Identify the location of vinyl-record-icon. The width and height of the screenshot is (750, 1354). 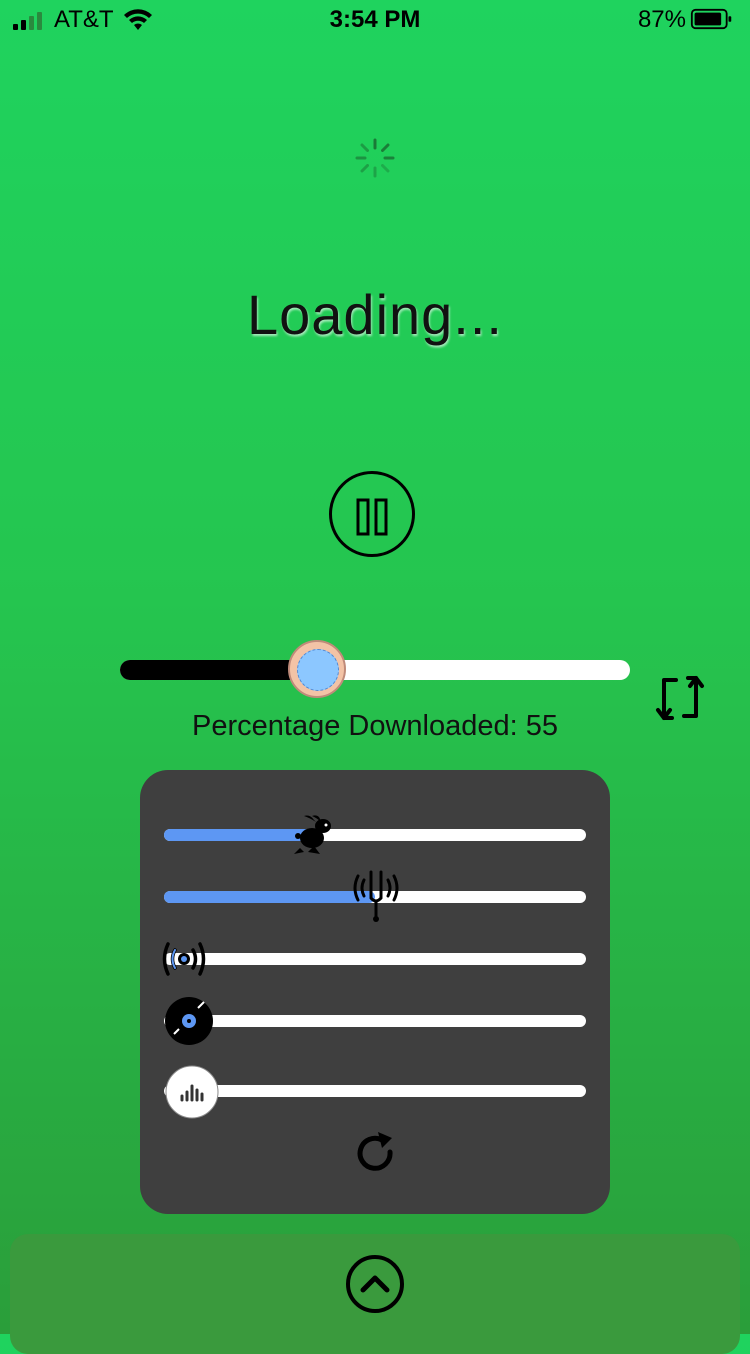
(189, 1021).